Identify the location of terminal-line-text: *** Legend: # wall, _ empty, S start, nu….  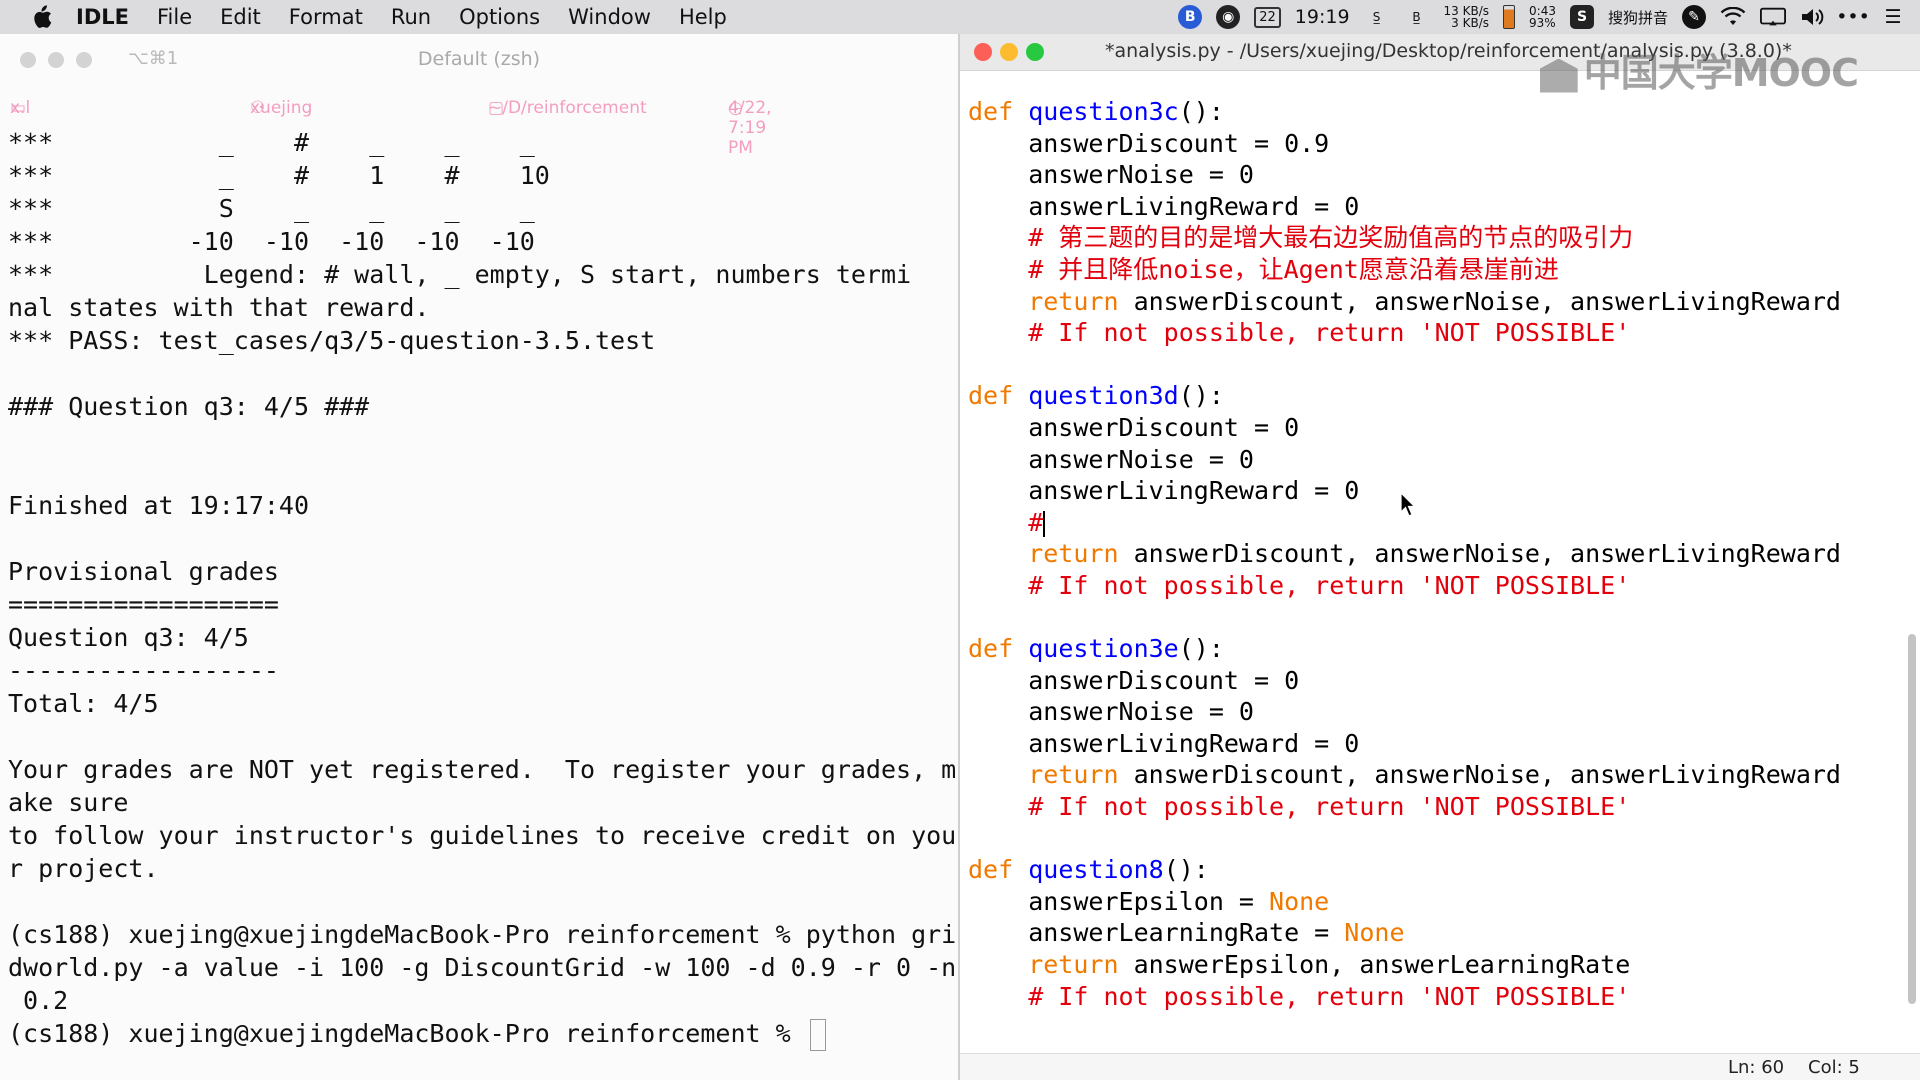
(460, 274).